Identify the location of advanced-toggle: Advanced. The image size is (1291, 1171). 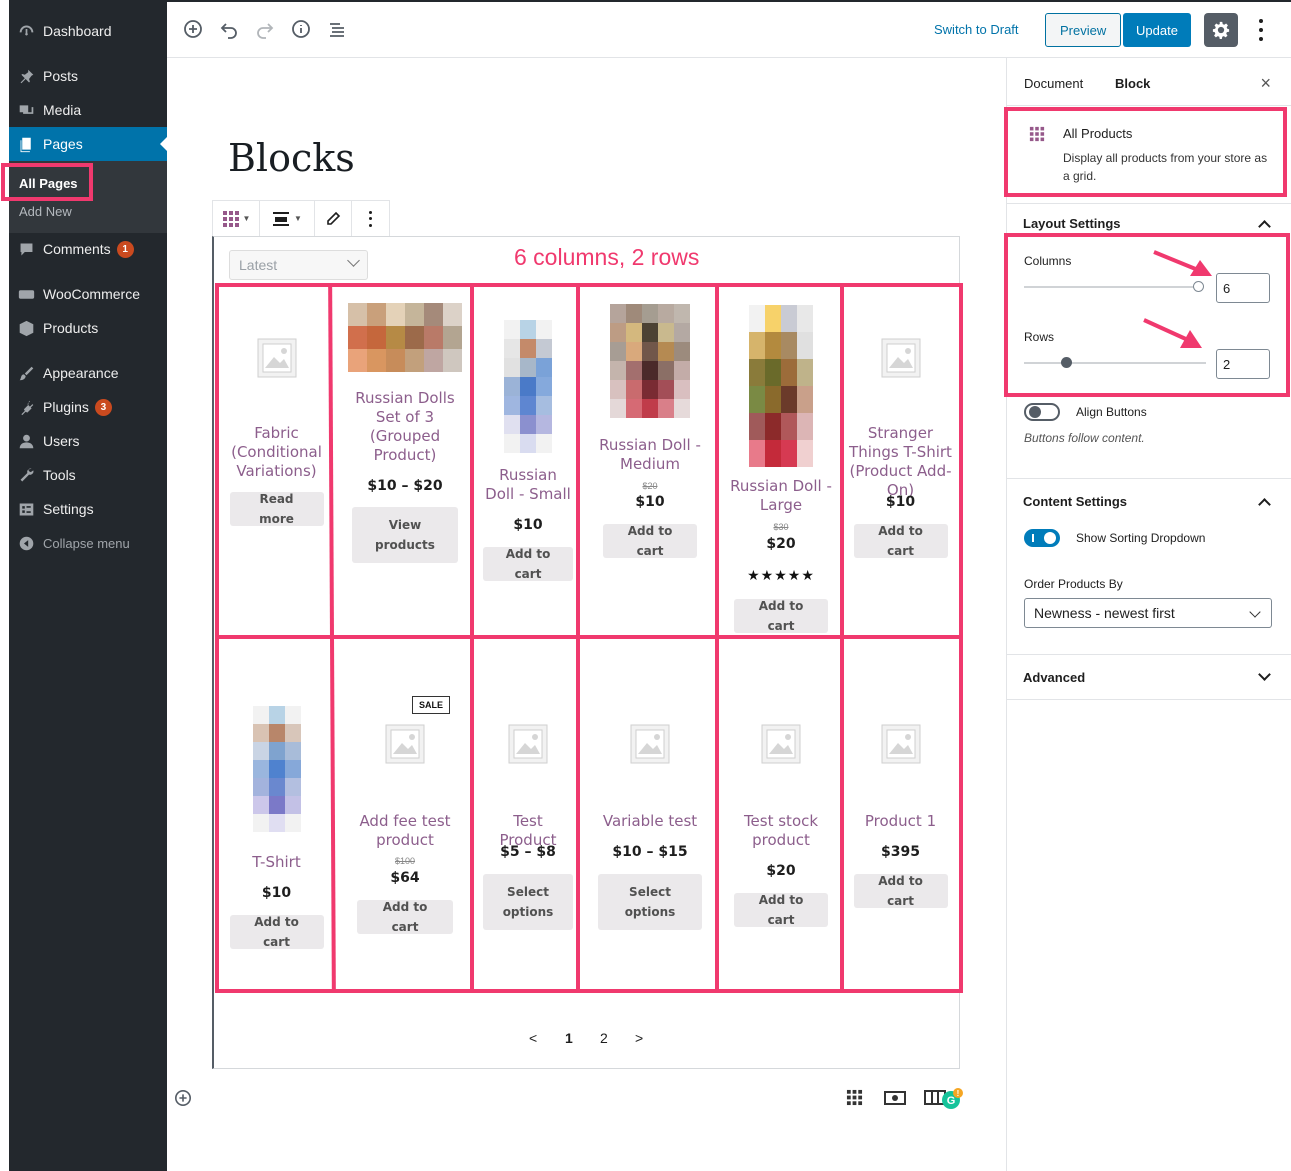
(1054, 677).